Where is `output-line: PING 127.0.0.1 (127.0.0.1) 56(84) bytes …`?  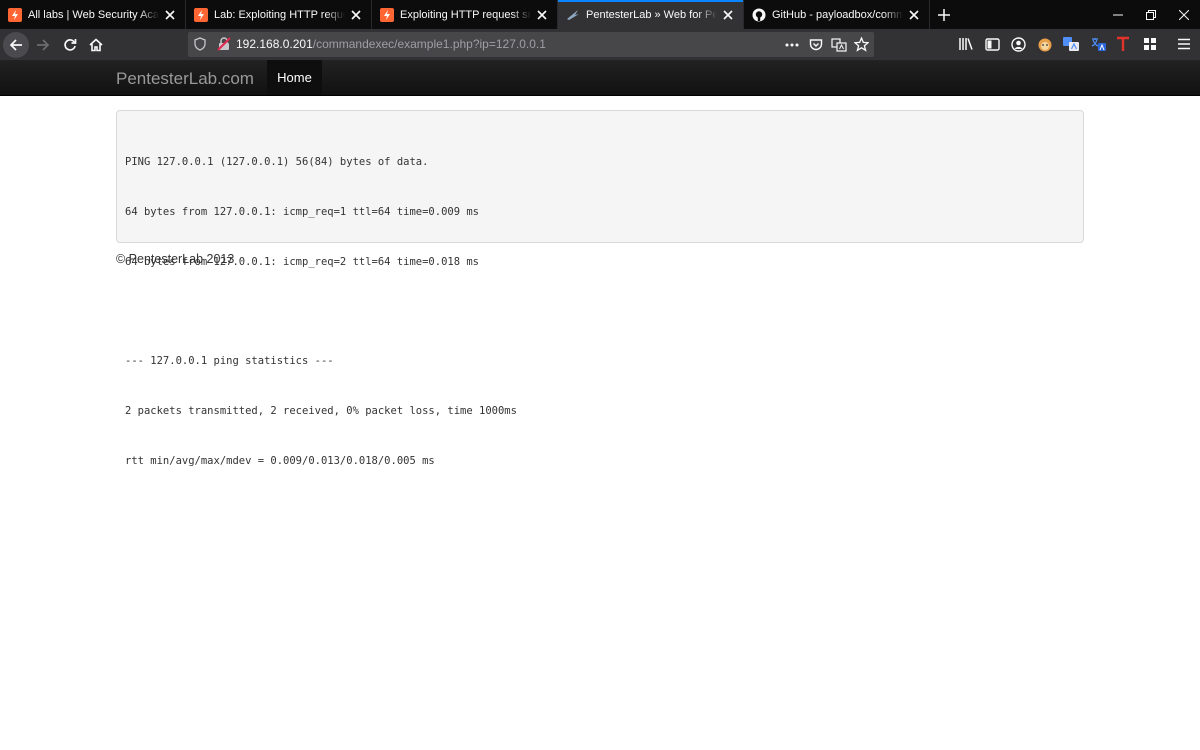 output-line: PING 127.0.0.1 (127.0.0.1) 56(84) bytes … is located at coordinates (277, 162).